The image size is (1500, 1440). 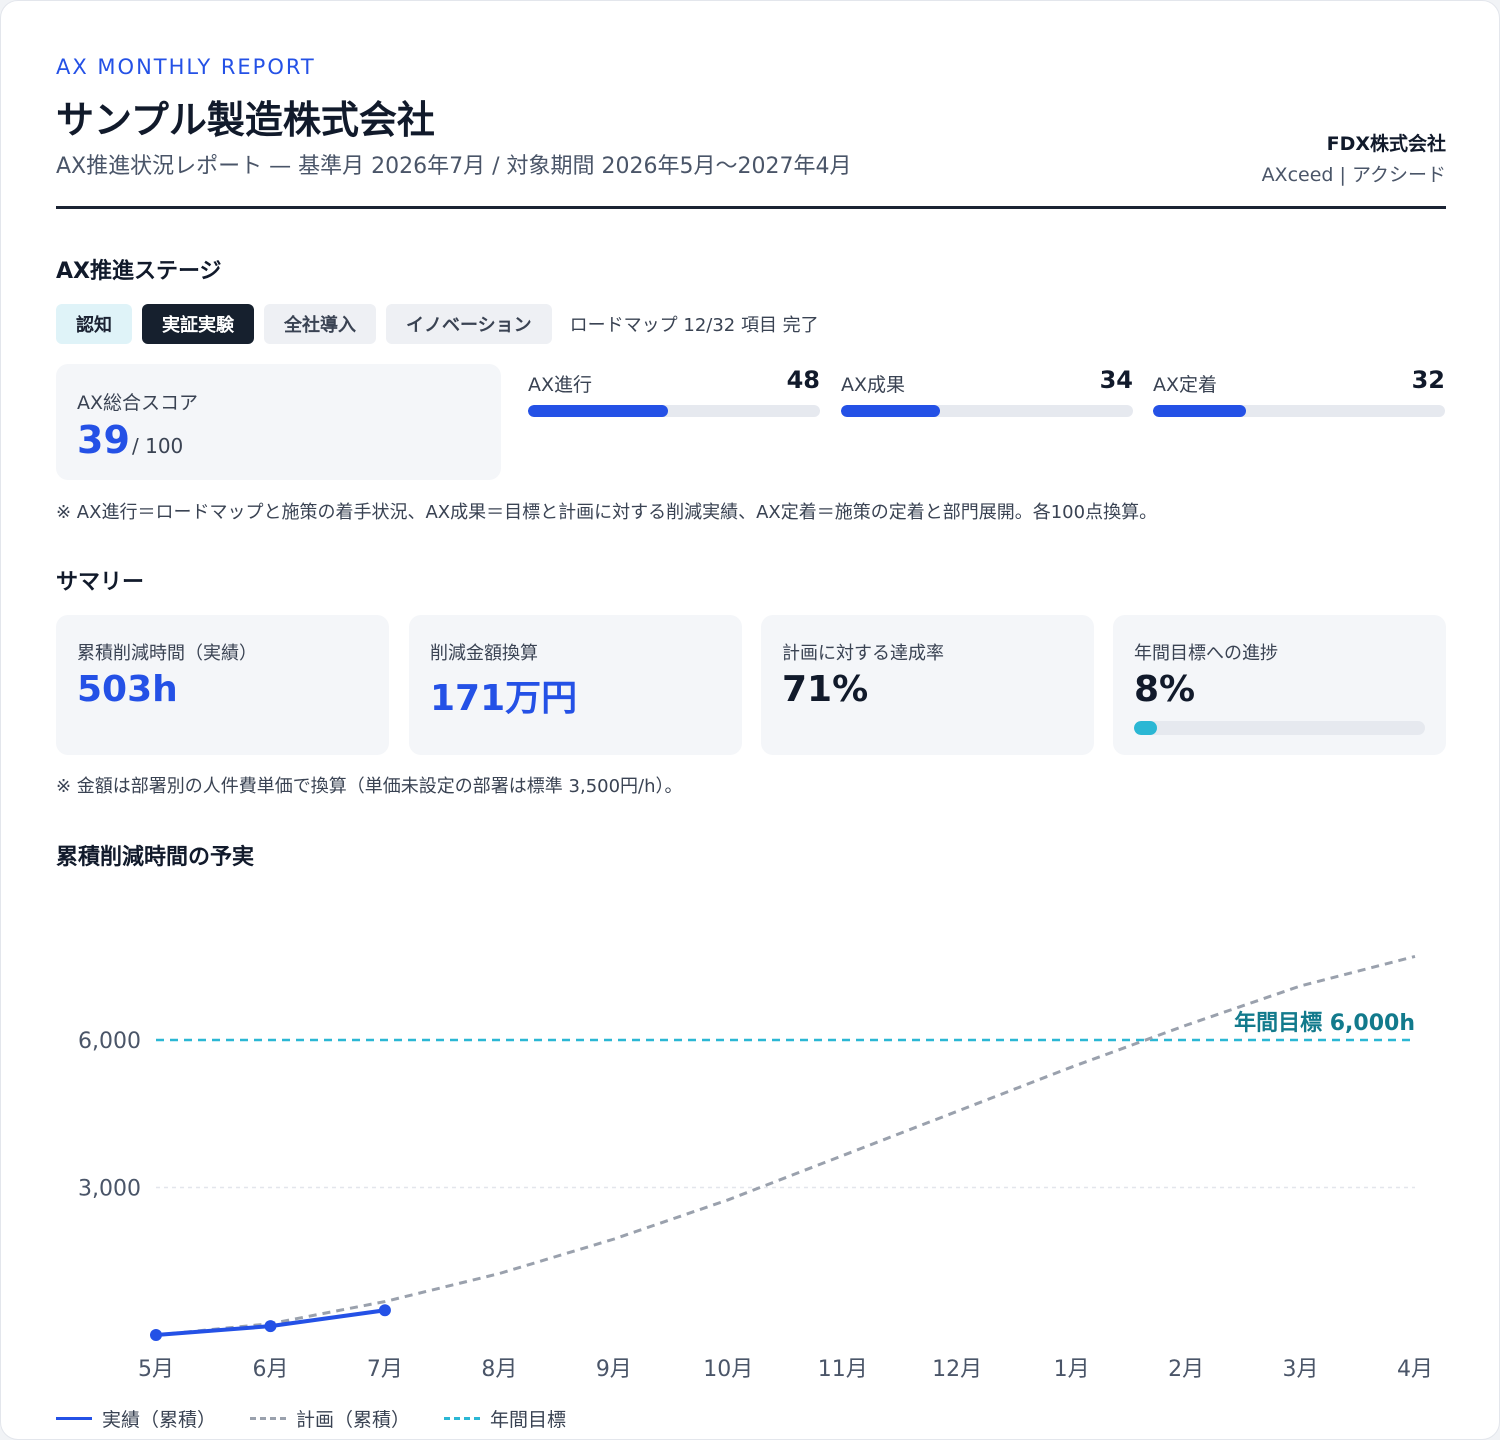 I want to click on y-tick-label: 3,000, so click(x=109, y=1189).